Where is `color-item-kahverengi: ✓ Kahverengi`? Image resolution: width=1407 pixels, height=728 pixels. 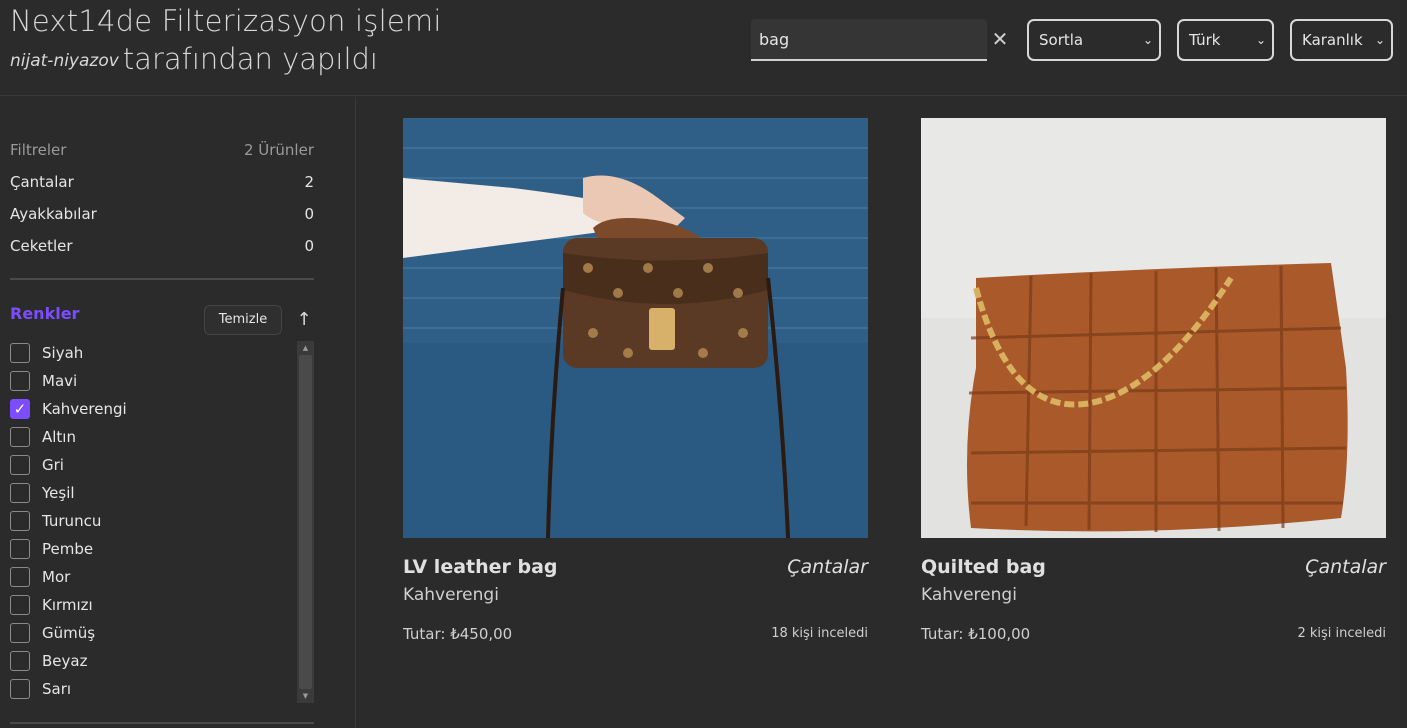
color-item-kahverengi: ✓ Kahverengi is located at coordinates (153, 411).